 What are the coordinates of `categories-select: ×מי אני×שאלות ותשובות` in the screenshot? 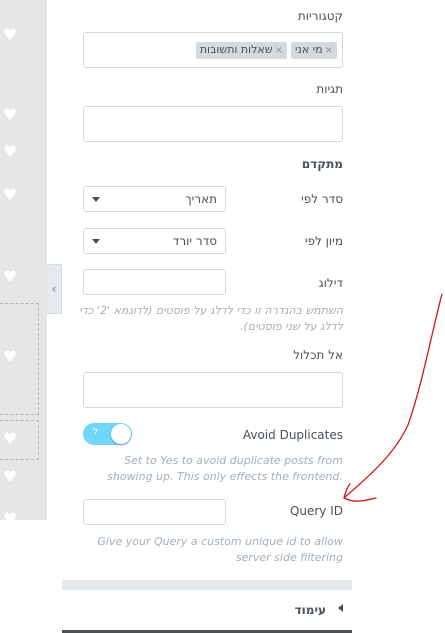 It's located at (213, 50).